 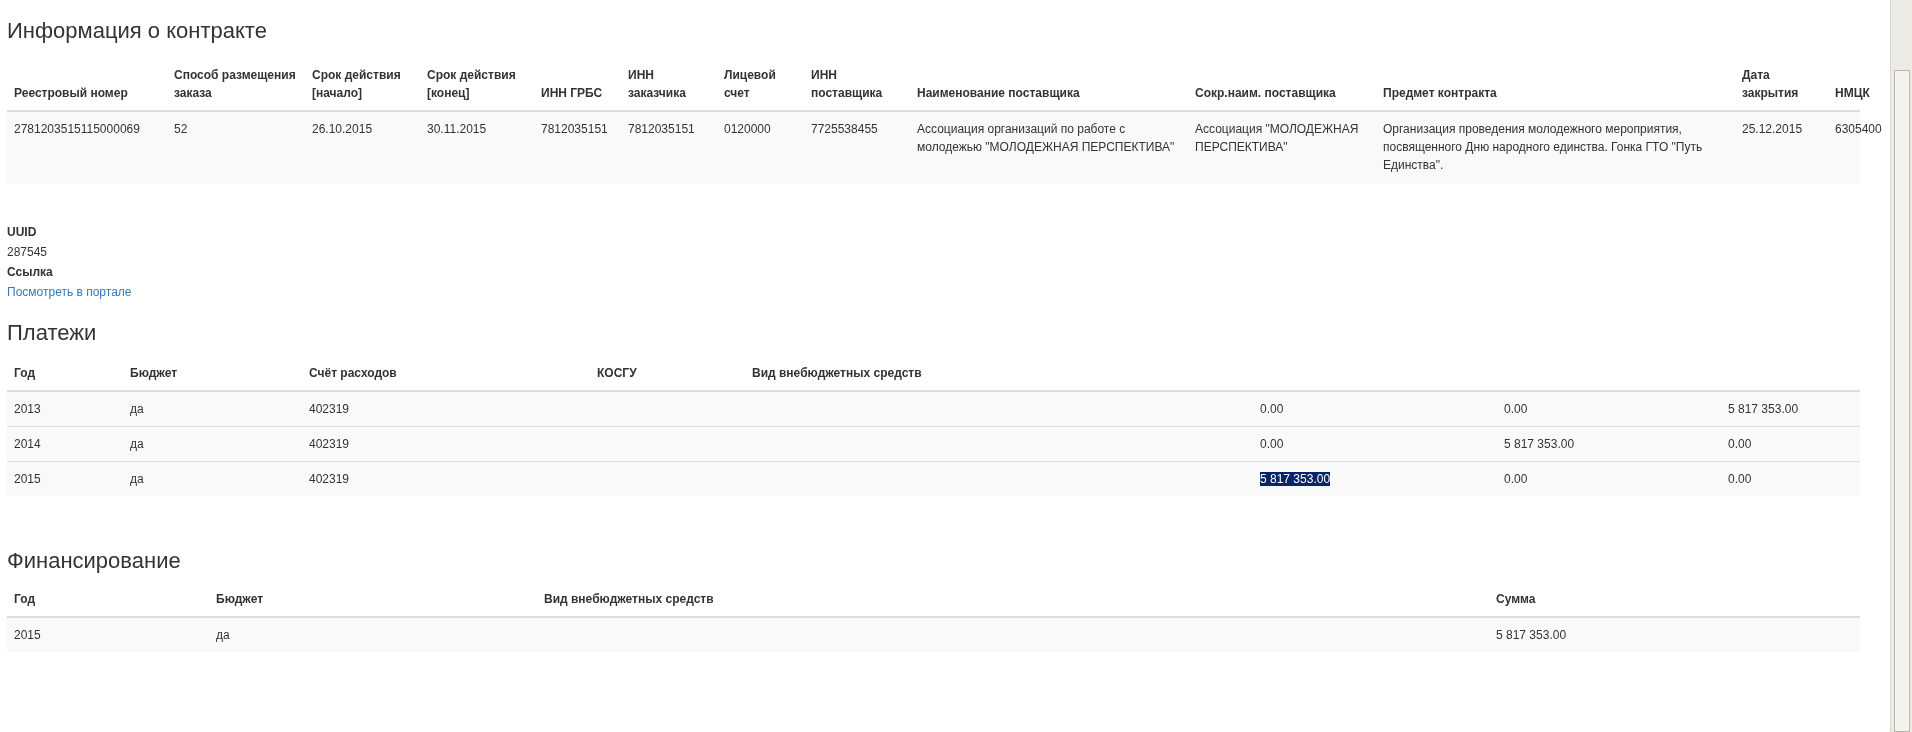 I want to click on section-title: Информация о контракте, so click(x=137, y=31).